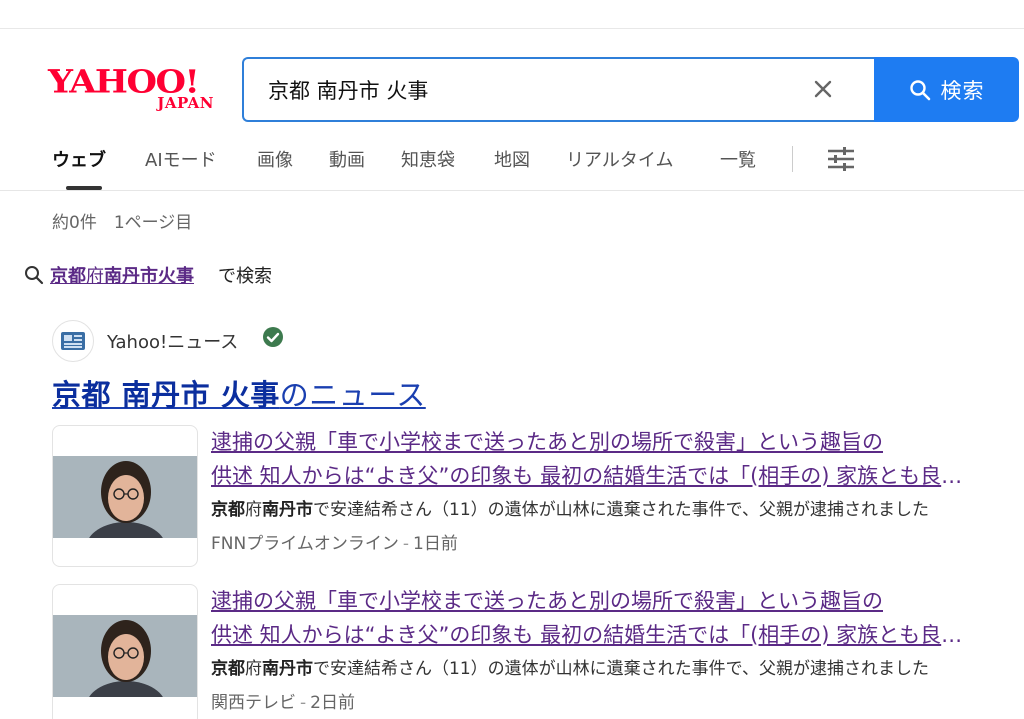 Image resolution: width=1024 pixels, height=719 pixels. What do you see at coordinates (512, 190) in the screenshot?
I see `tabs-divider` at bounding box center [512, 190].